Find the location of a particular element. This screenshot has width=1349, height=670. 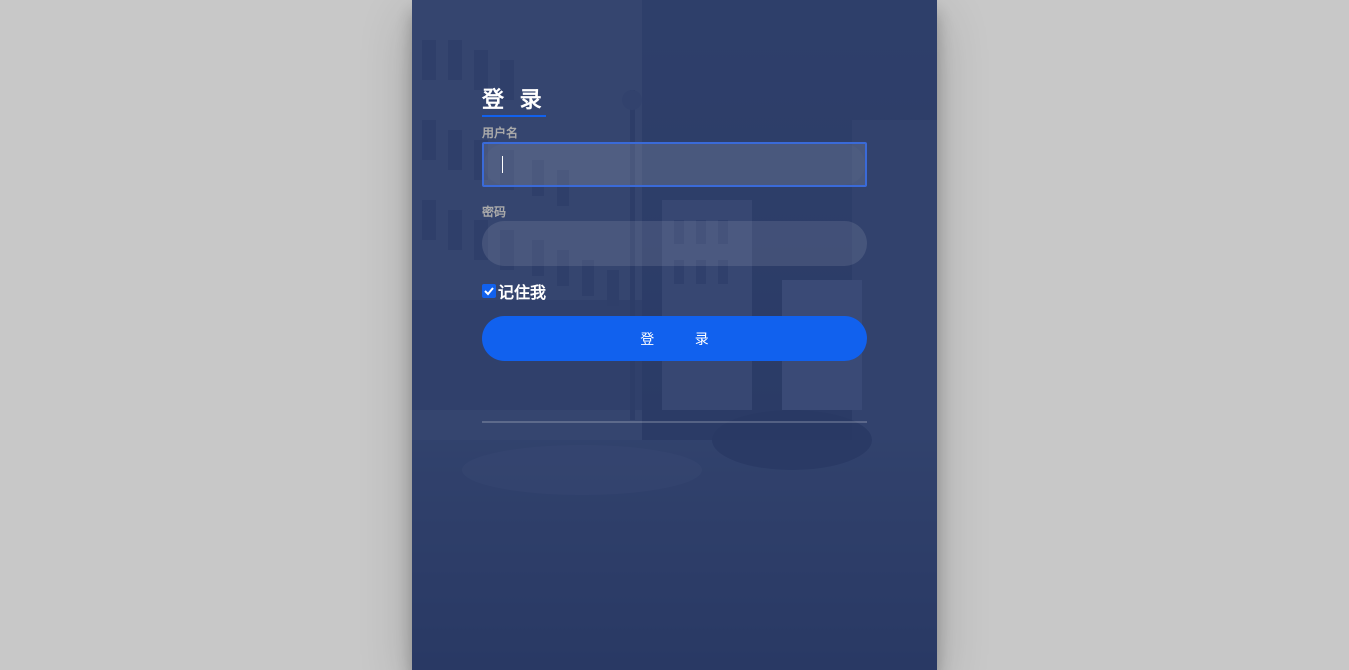

password-label: 密码 is located at coordinates (494, 212).